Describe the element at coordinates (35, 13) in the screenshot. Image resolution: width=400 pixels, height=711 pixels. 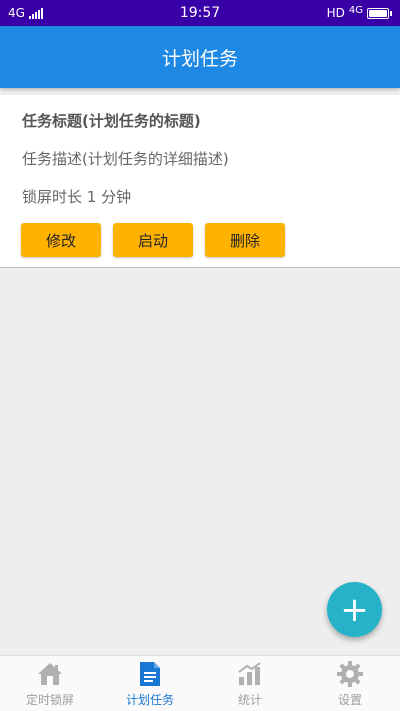
I see `signal-icon` at that location.